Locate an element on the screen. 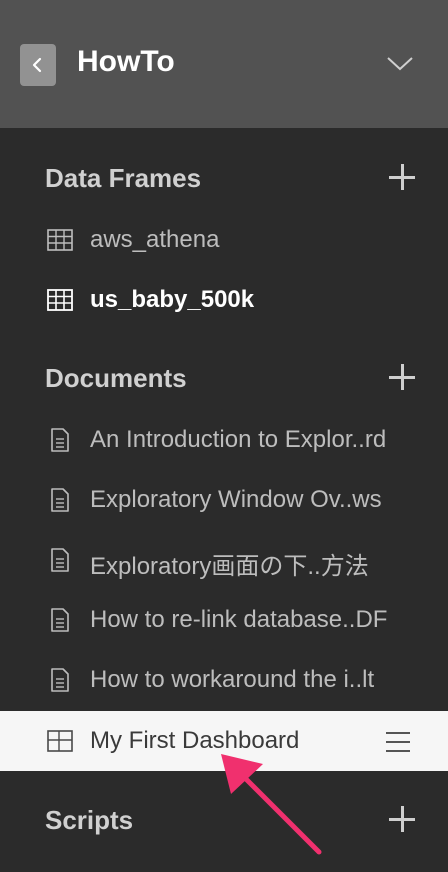 Image resolution: width=448 pixels, height=872 pixels. dashboard-icon is located at coordinates (60, 741).